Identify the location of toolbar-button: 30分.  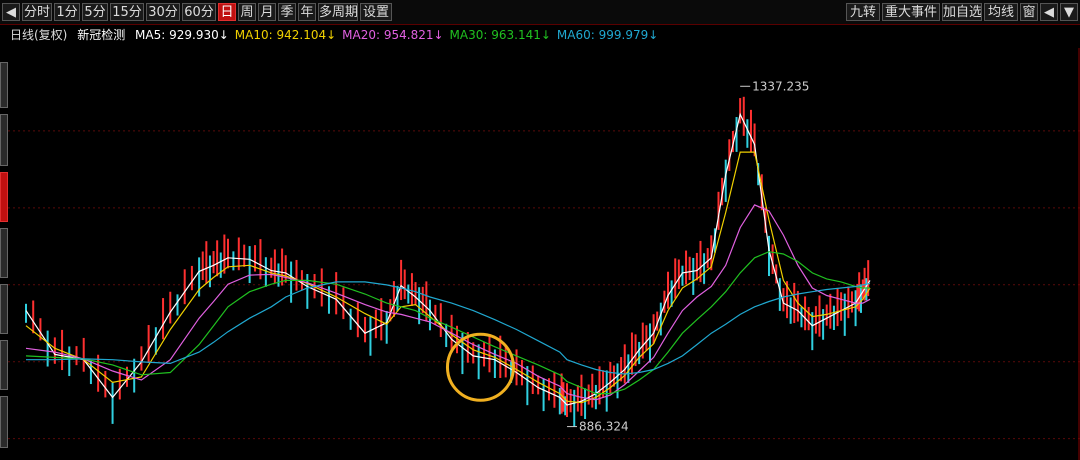
(163, 12).